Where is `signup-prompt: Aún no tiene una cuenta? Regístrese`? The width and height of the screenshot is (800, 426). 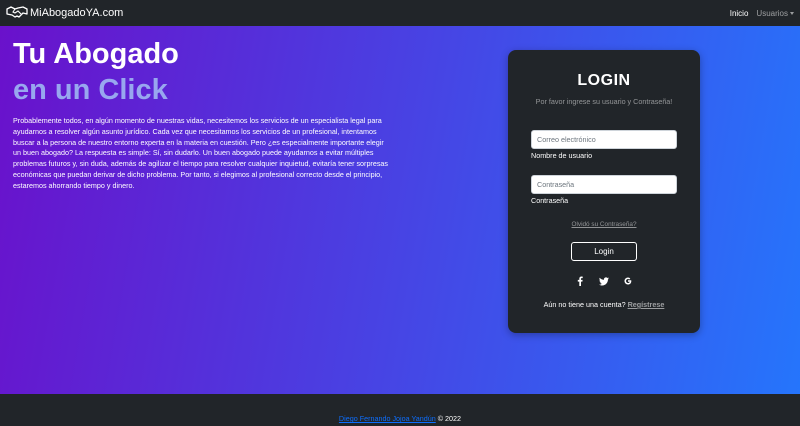
signup-prompt: Aún no tiene una cuenta? Regístrese is located at coordinates (604, 304).